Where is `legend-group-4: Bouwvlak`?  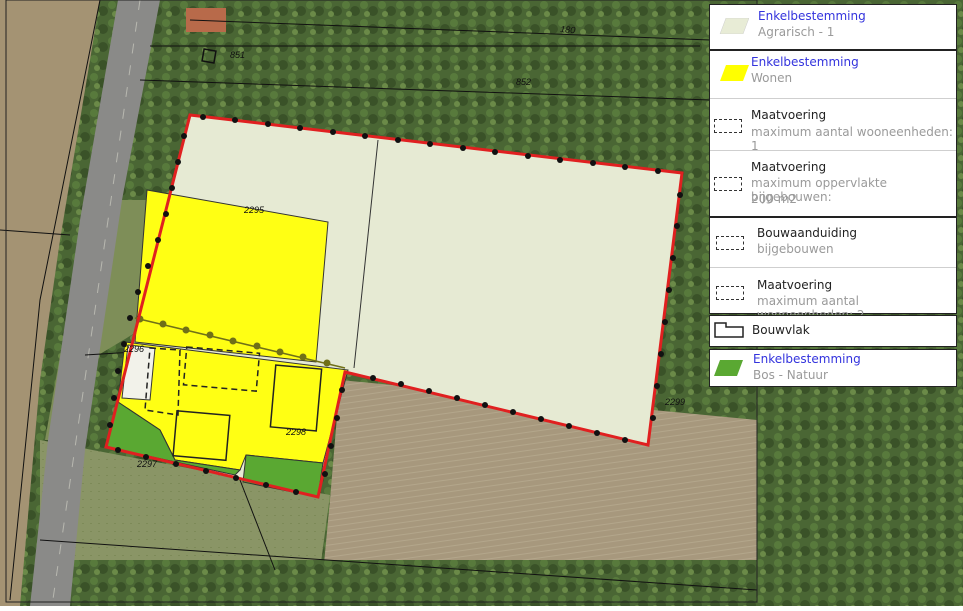
legend-group-4: Bouwvlak is located at coordinates (833, 331).